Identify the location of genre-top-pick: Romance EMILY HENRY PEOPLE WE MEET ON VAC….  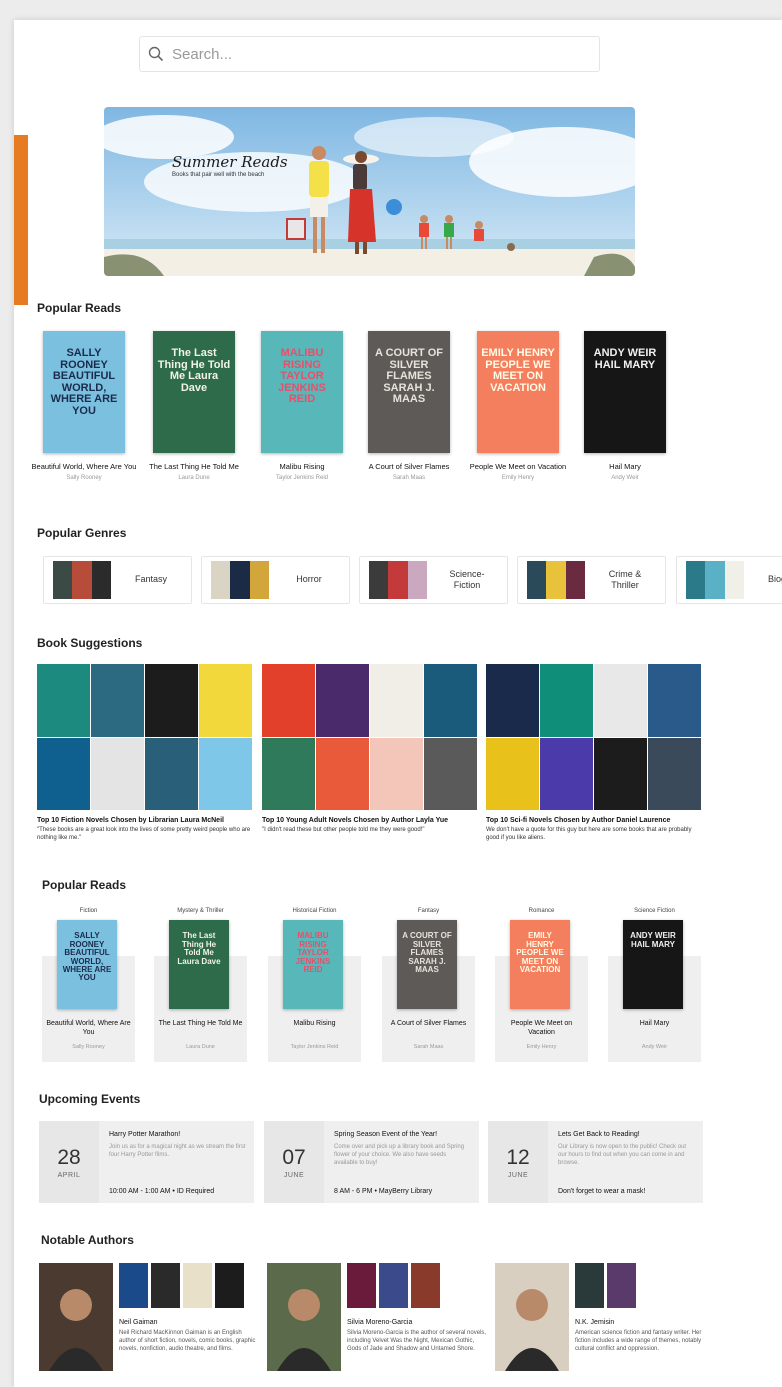
(541, 985).